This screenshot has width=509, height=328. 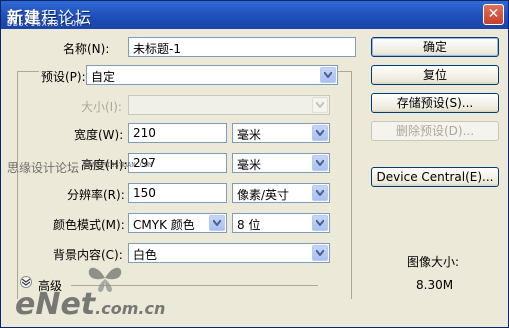 What do you see at coordinates (55, 304) in the screenshot?
I see `enet-brand: eNet` at bounding box center [55, 304].